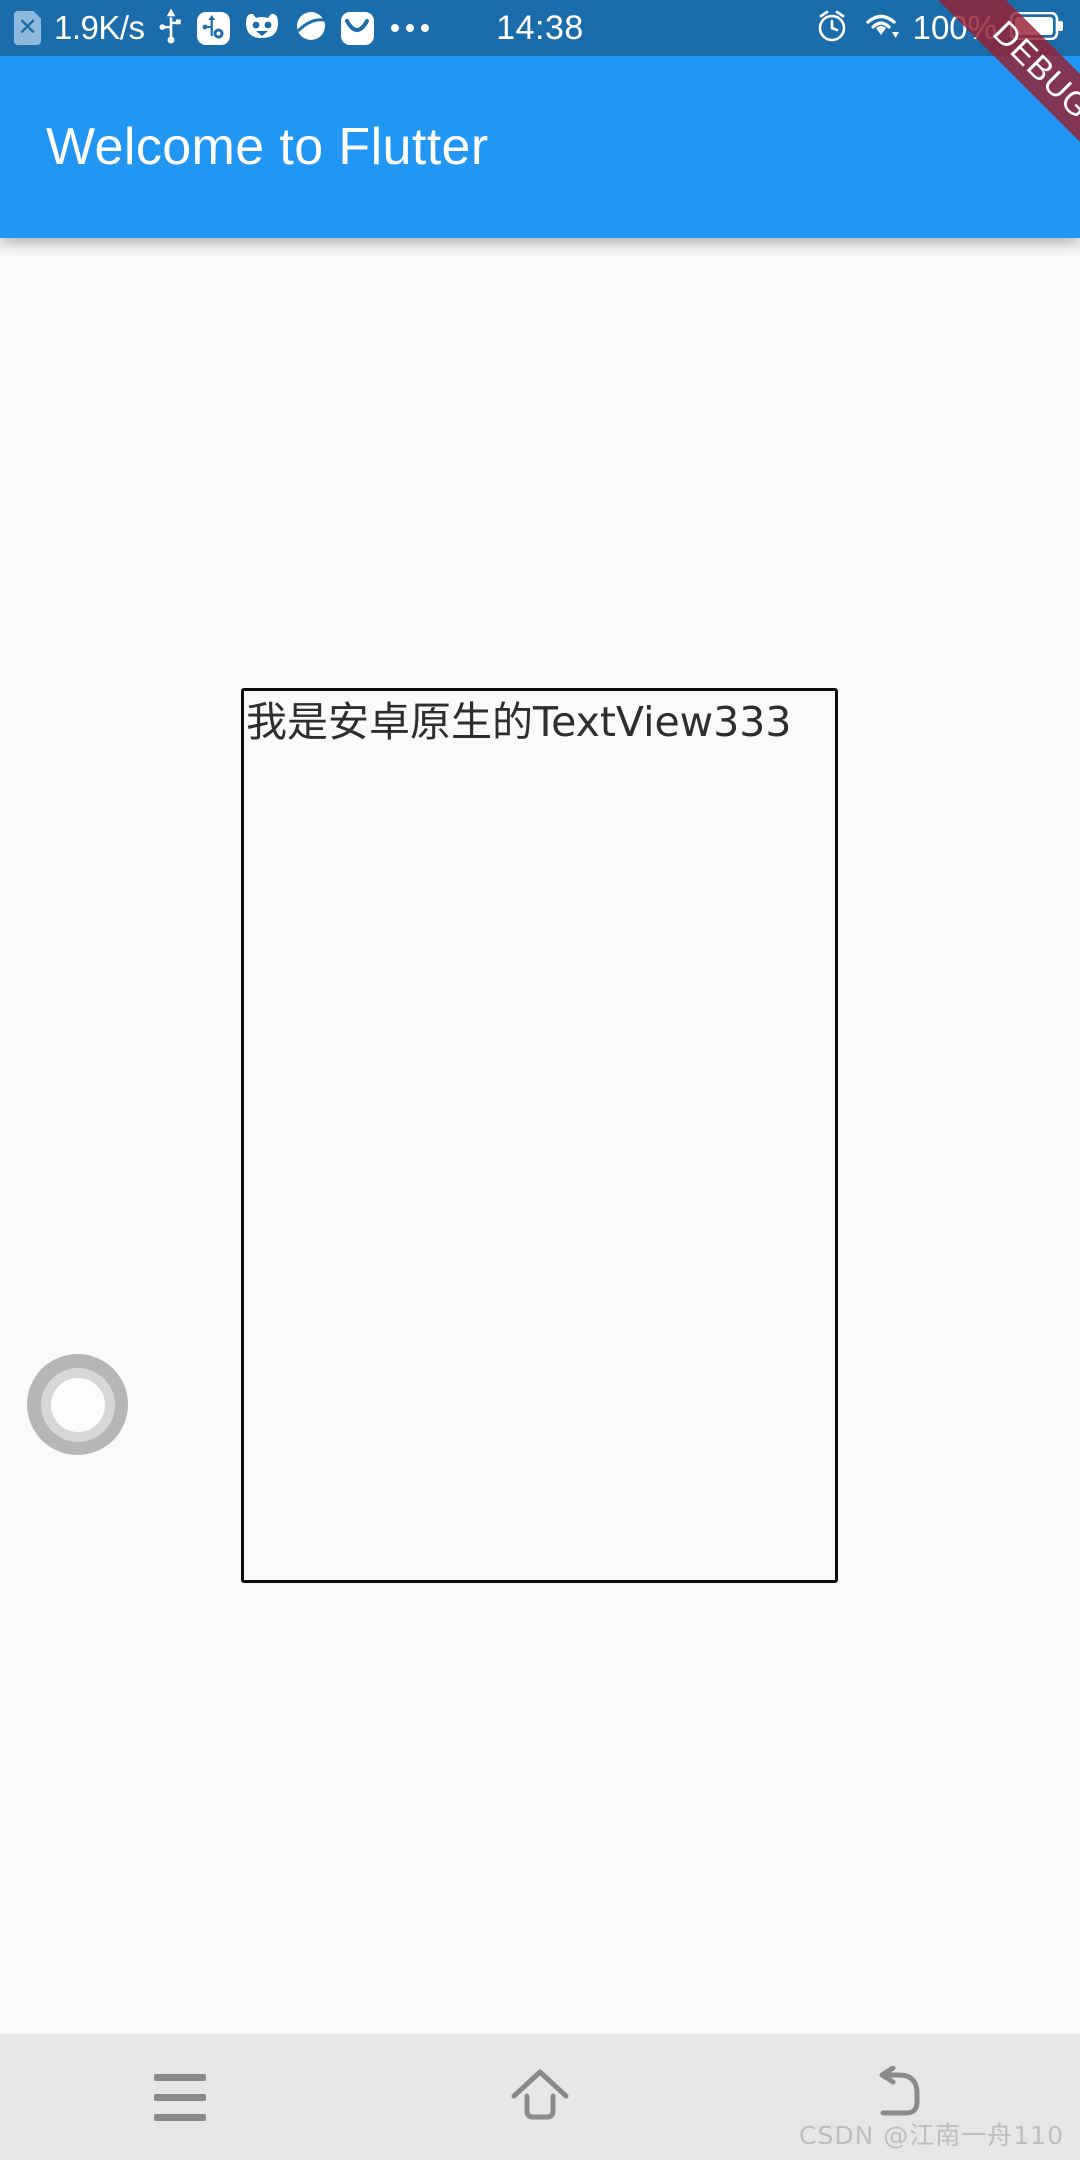  I want to click on clock-label: 14:38, so click(540, 27).